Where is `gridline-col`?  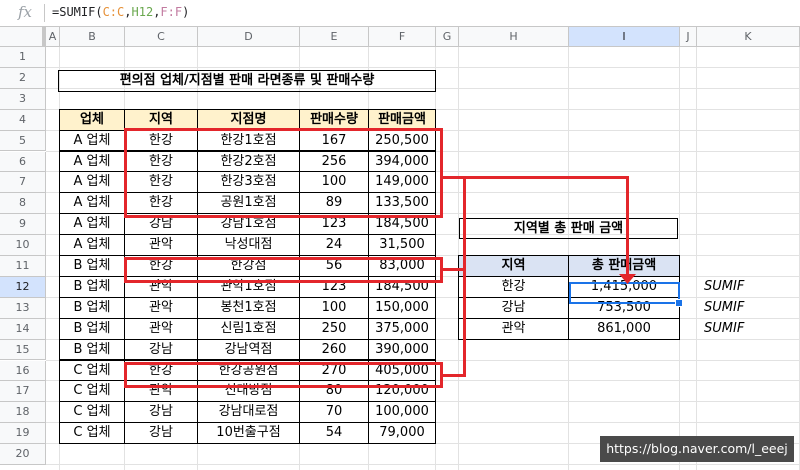 gridline-col is located at coordinates (696, 258).